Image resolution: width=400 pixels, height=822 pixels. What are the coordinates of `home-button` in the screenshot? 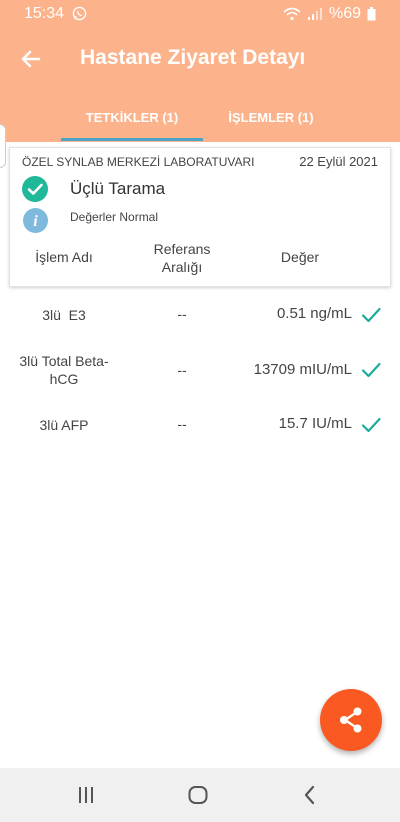 It's located at (198, 795).